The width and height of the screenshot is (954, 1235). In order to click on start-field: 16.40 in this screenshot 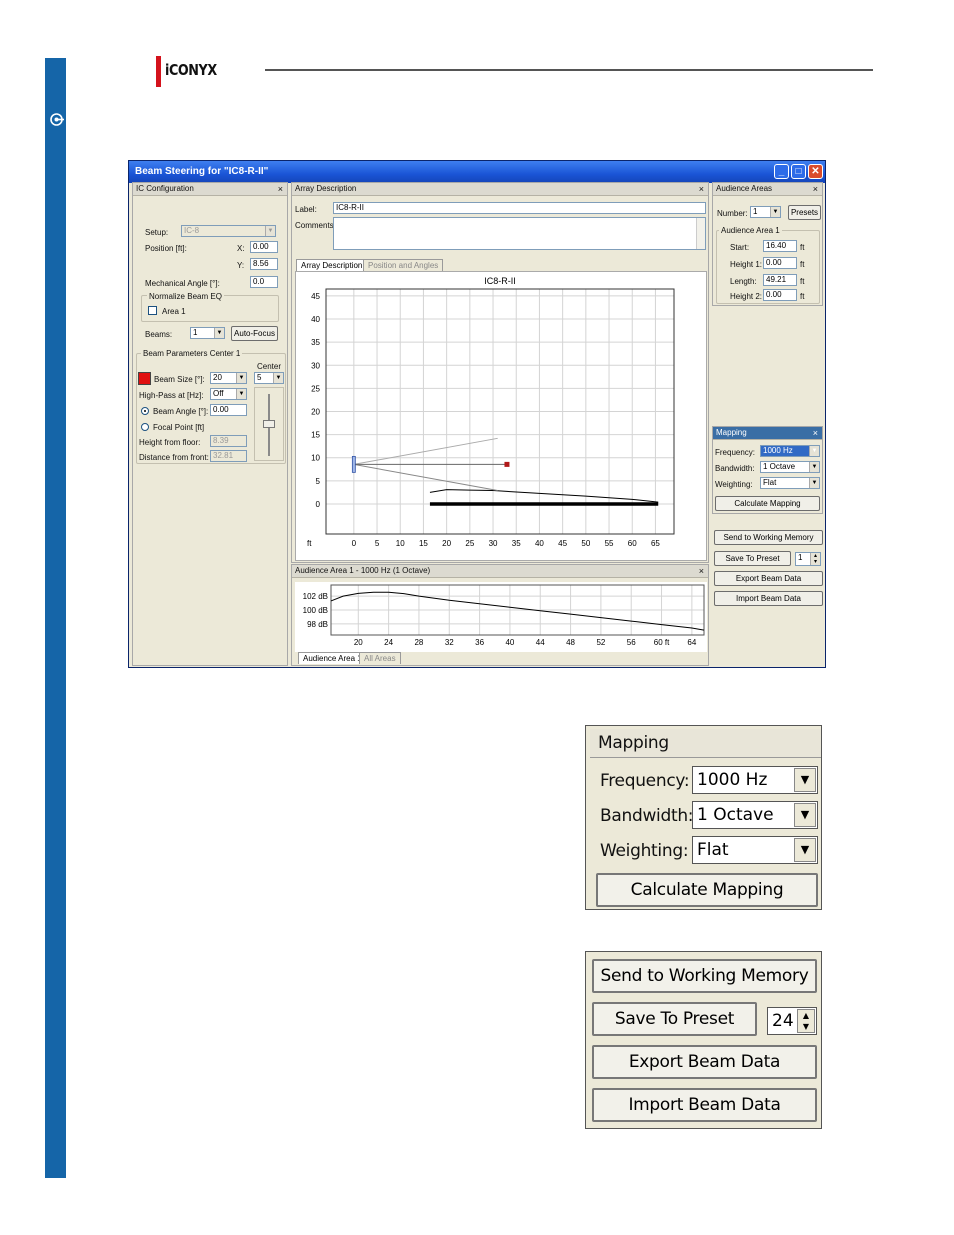, I will do `click(780, 246)`.